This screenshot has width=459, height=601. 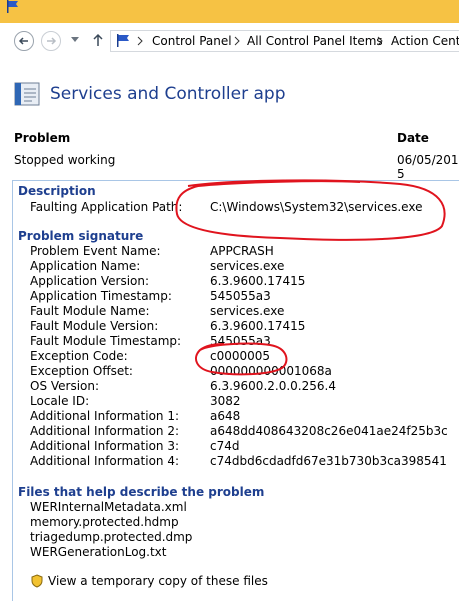 I want to click on description-heading: Description, so click(x=57, y=191).